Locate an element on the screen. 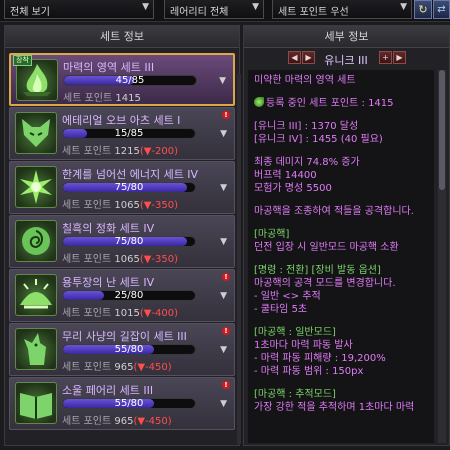 The width and height of the screenshot is (450, 450). scrollbar-thumb is located at coordinates (442, 130).